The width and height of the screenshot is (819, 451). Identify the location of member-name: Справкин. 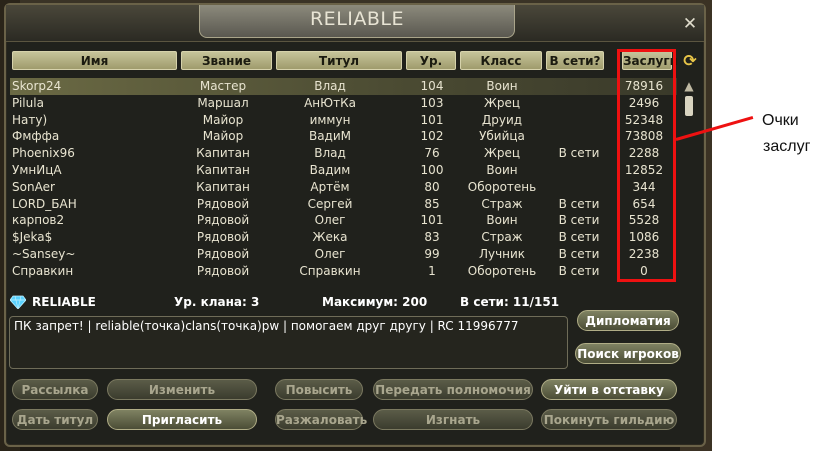
(43, 270).